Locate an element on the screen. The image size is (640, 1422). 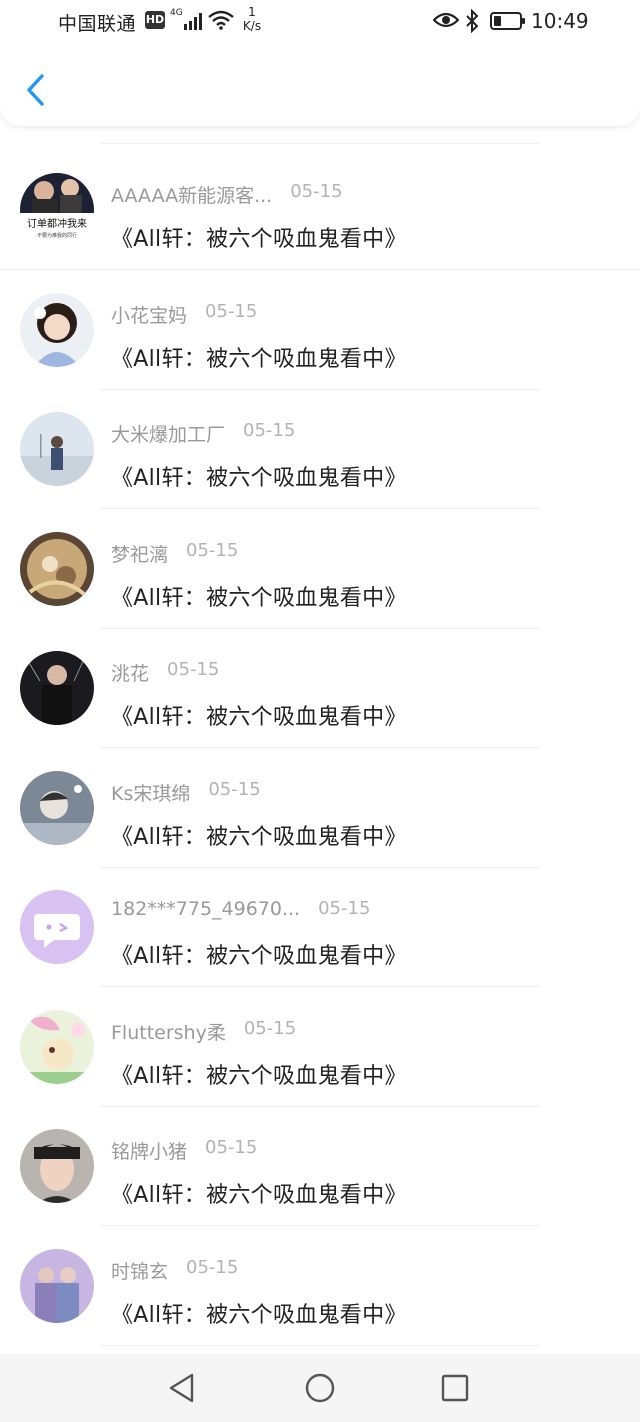
nav-back-button is located at coordinates (182, 1388).